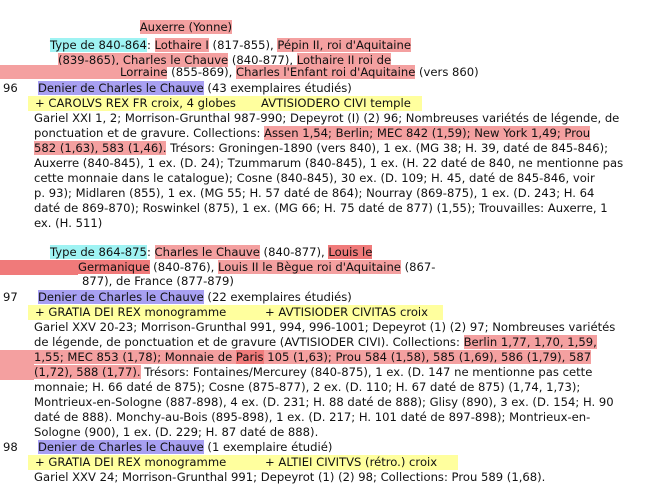 The height and width of the screenshot is (497, 672). Describe the element at coordinates (294, 252) in the screenshot. I see `ruler-dates: (840-877),` at that location.